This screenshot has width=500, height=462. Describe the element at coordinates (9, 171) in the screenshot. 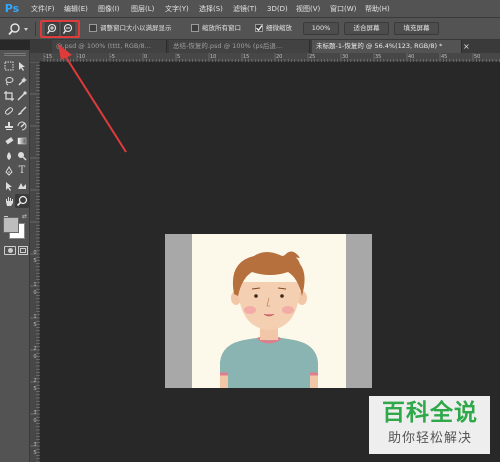

I see `pen-tool-icon` at that location.